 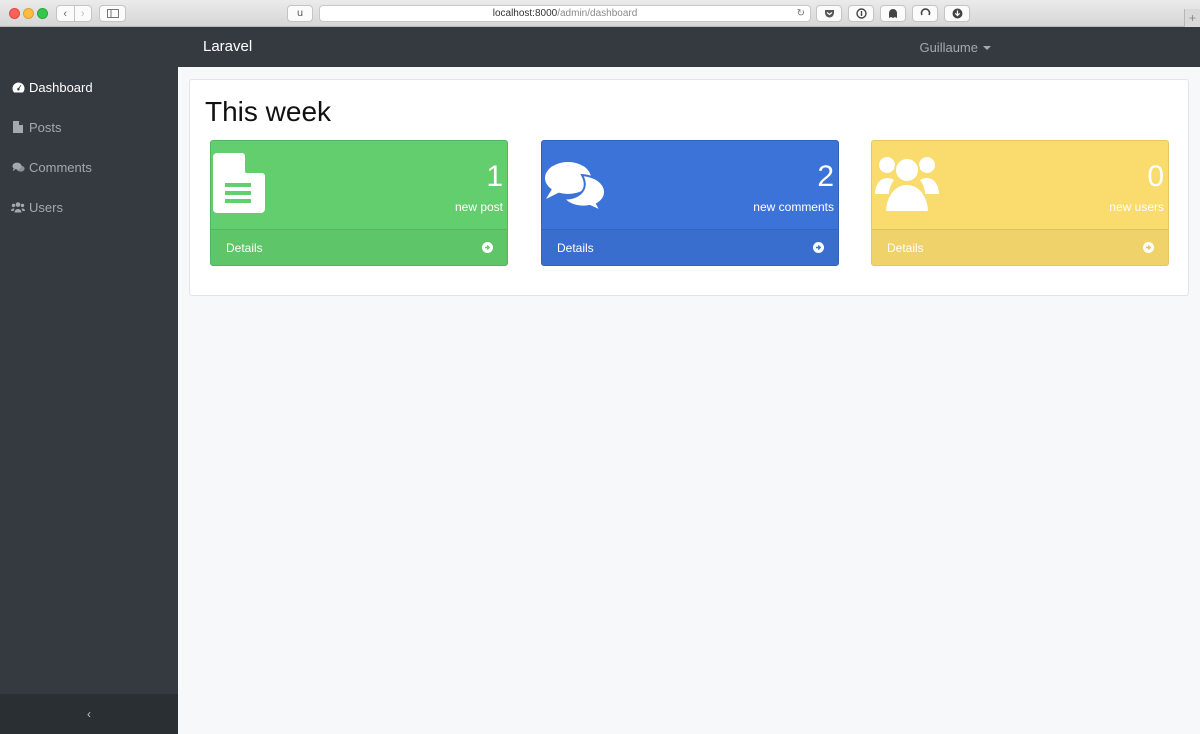 I want to click on caret-down-icon, so click(x=987, y=47).